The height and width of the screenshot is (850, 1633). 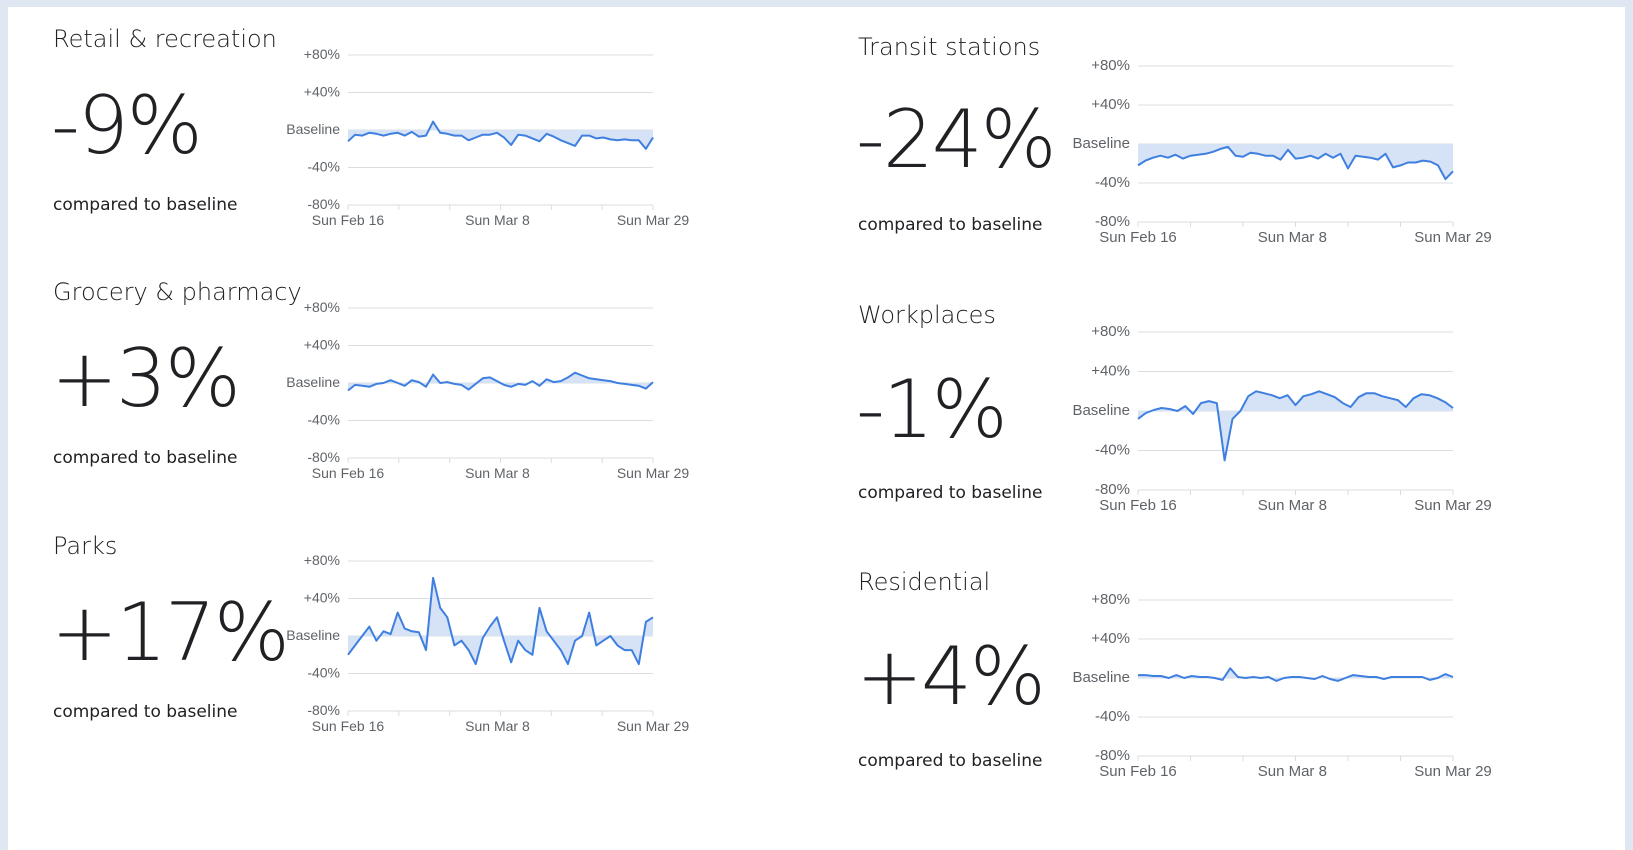 What do you see at coordinates (956, 139) in the screenshot?
I see `transit-stations-headline-value: -24%` at bounding box center [956, 139].